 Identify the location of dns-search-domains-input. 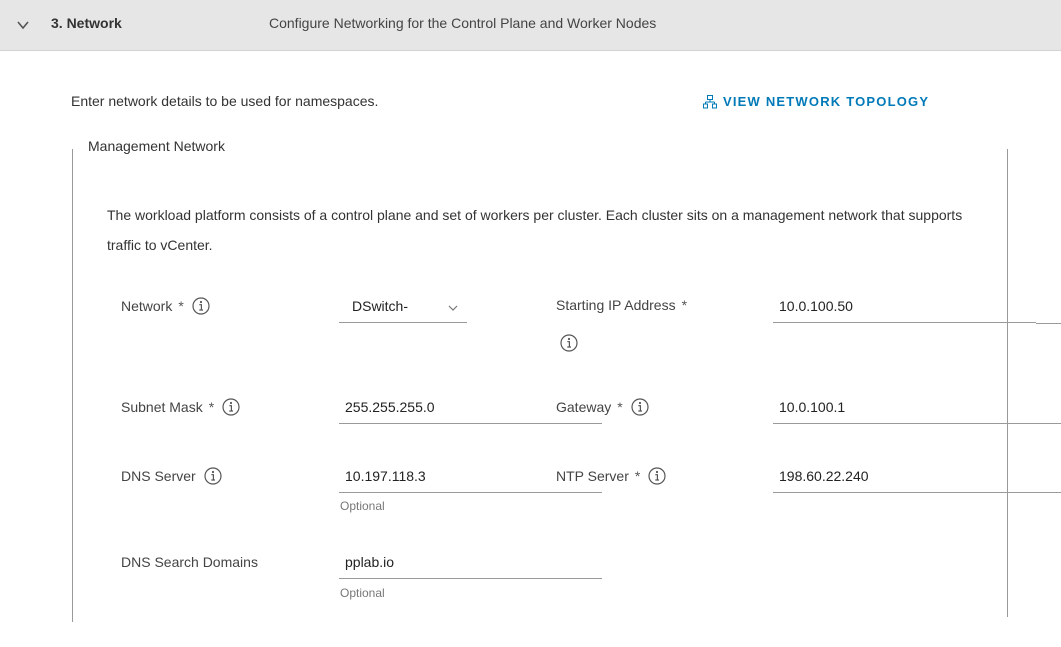
(470, 562).